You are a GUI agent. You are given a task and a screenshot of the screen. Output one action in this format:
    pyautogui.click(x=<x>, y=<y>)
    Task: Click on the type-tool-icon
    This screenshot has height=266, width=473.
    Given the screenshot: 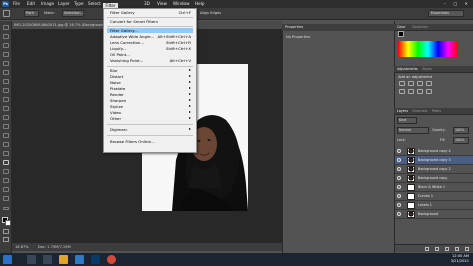 What is the action you would take?
    pyautogui.click(x=6, y=162)
    